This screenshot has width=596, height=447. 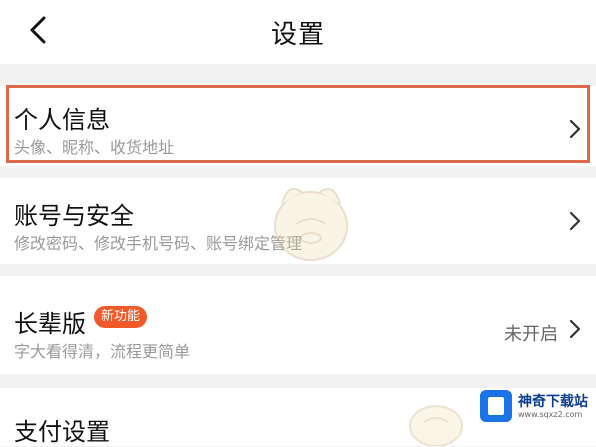 I want to click on site-logo-watermark: 神奇下载站 www.sqxz2.com, so click(x=536, y=408).